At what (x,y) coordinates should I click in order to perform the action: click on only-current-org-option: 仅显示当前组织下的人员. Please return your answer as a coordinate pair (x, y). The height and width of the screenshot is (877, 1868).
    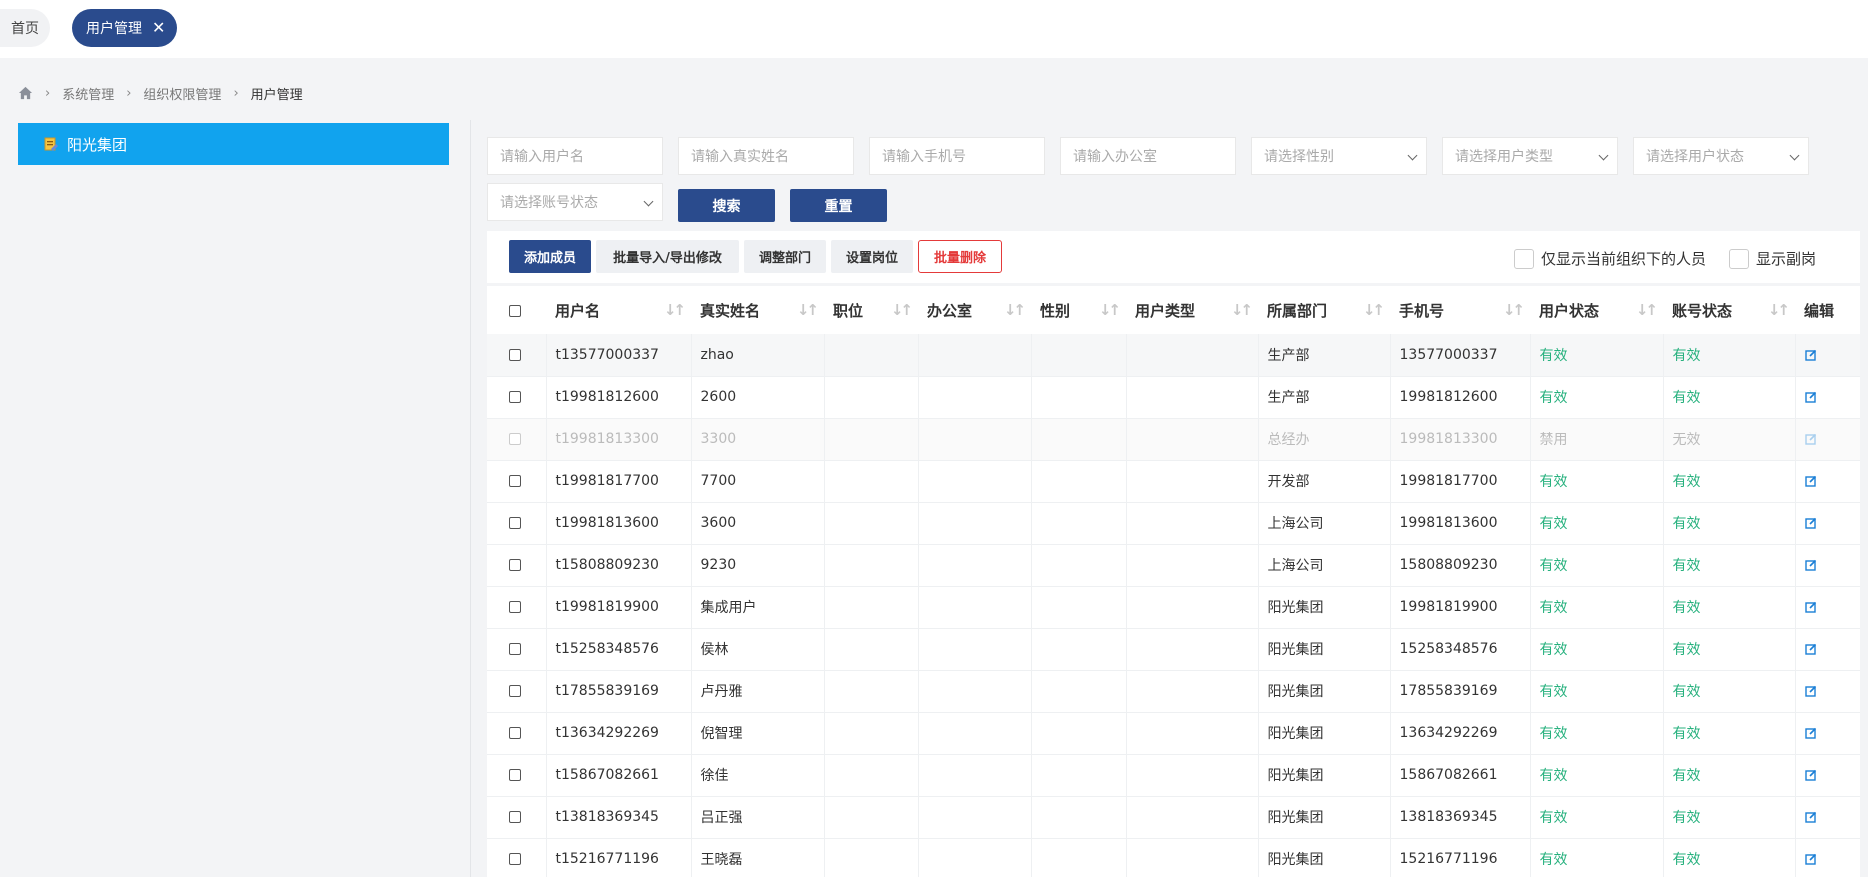
    Looking at the image, I should click on (1610, 258).